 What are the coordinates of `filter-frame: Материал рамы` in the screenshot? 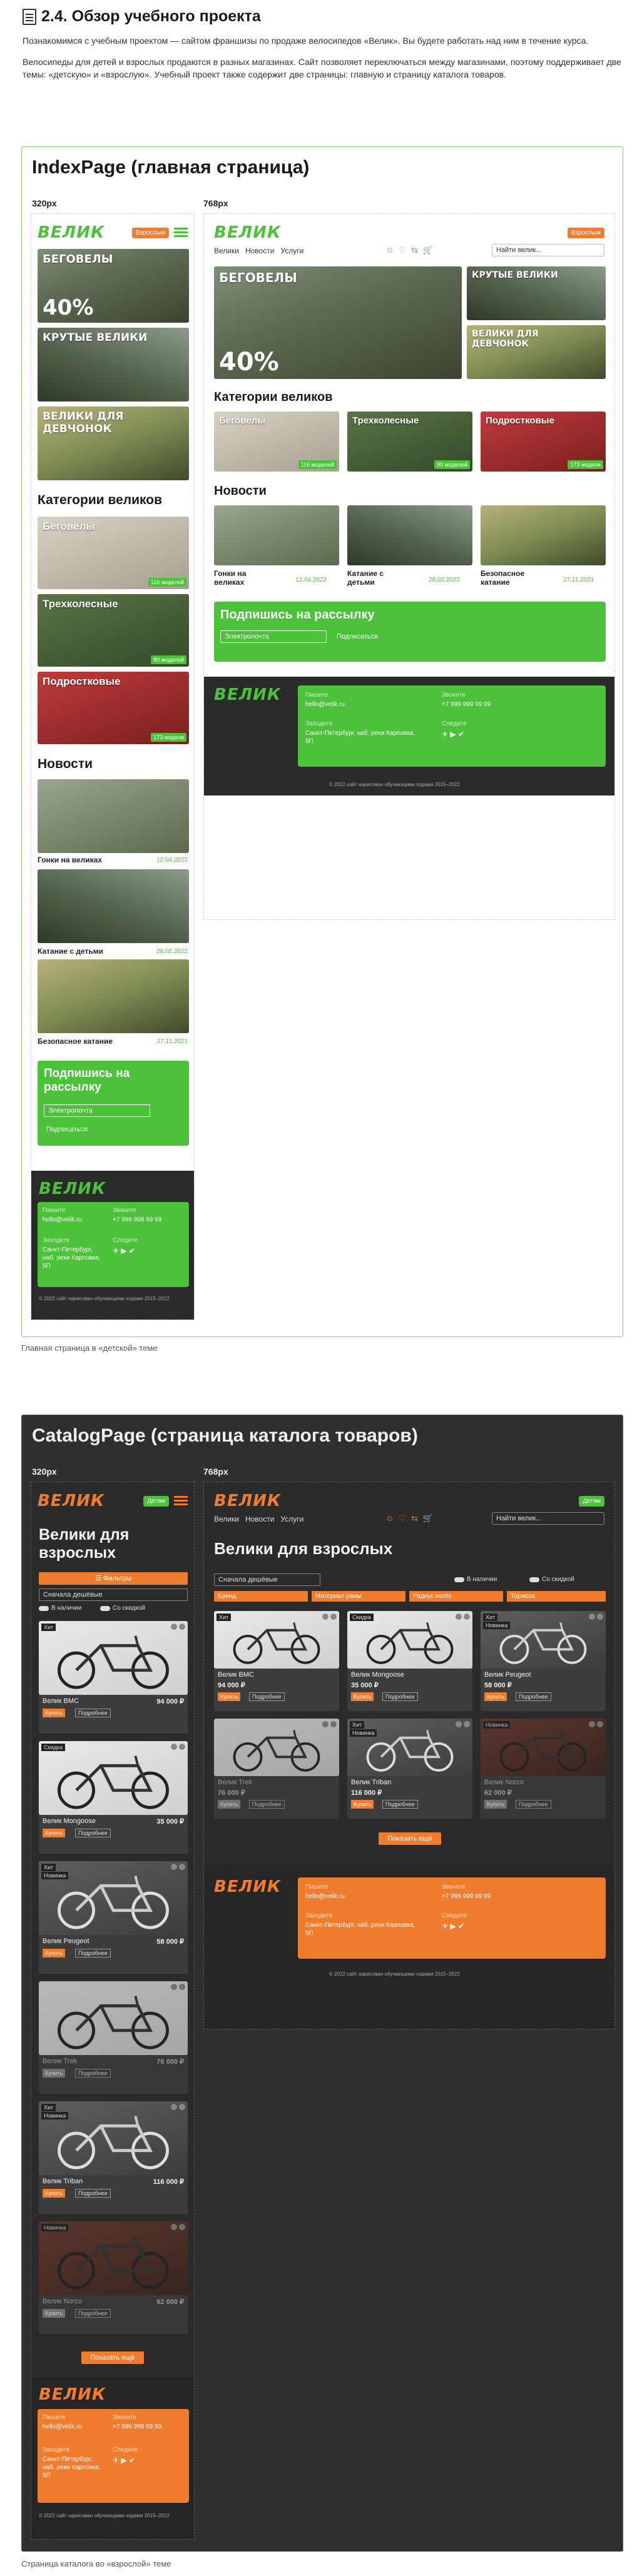 It's located at (358, 1596).